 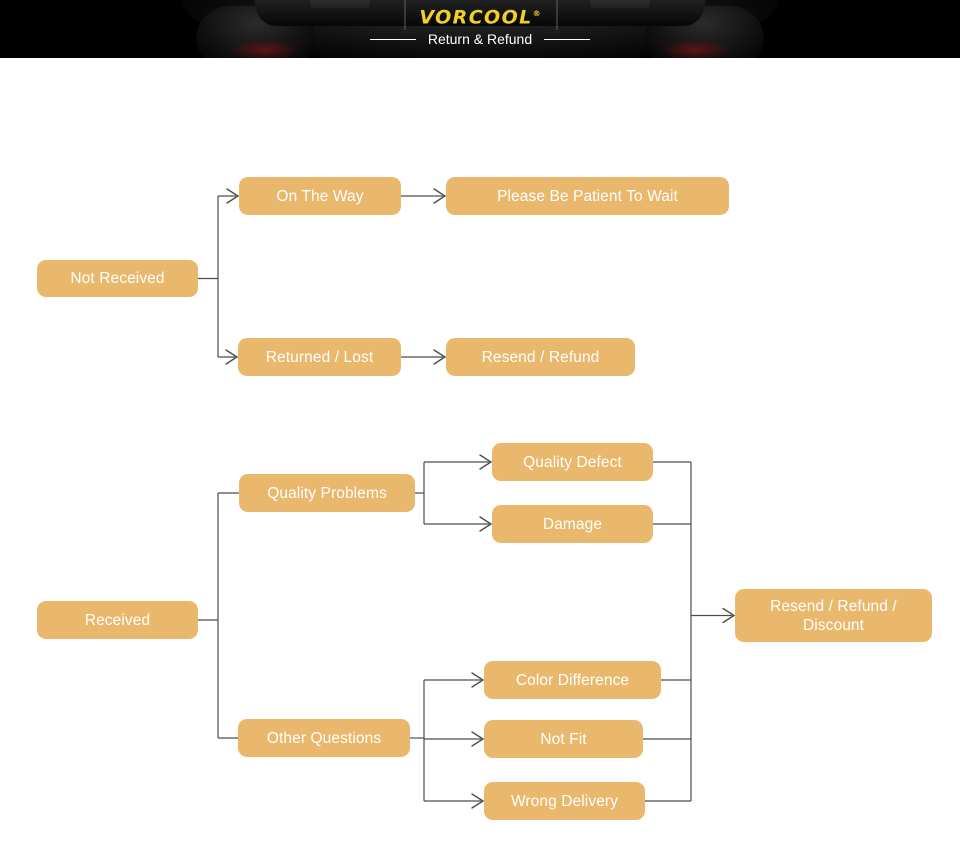 I want to click on flow-node-final-outcome: Resend / Refund / Discount, so click(x=833, y=615).